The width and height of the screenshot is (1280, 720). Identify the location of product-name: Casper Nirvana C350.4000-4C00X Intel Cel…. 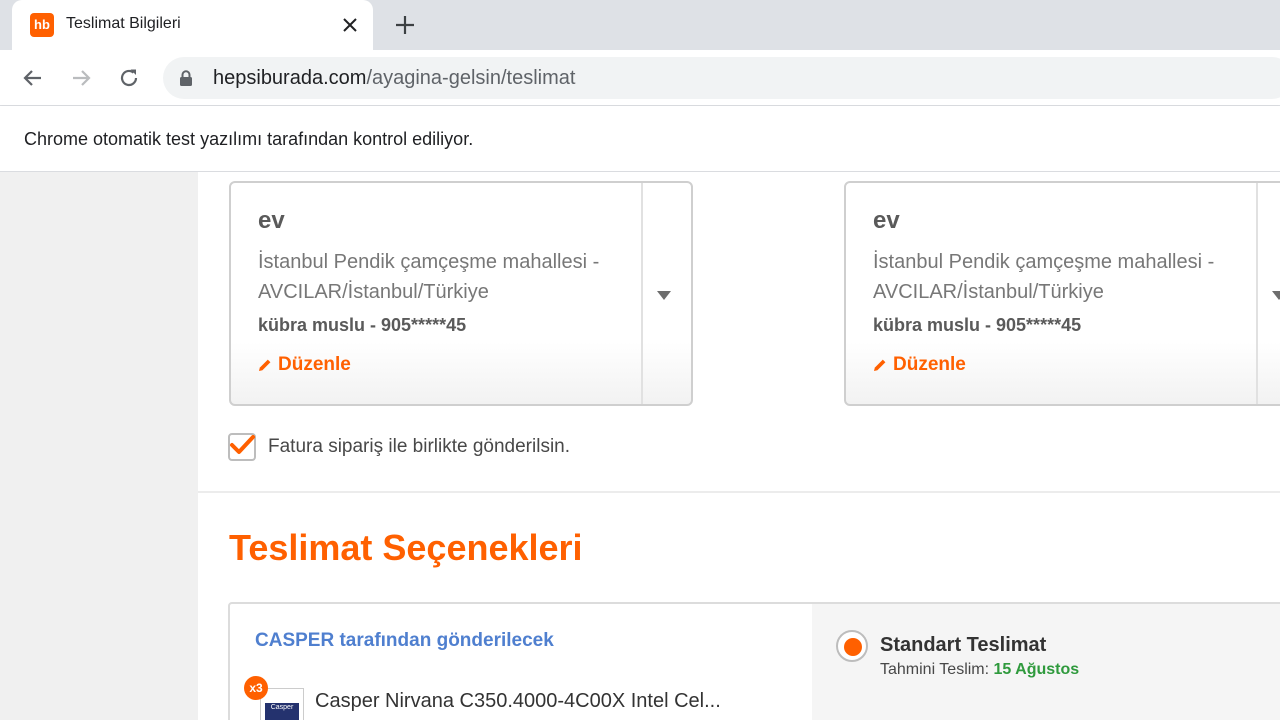
(518, 701).